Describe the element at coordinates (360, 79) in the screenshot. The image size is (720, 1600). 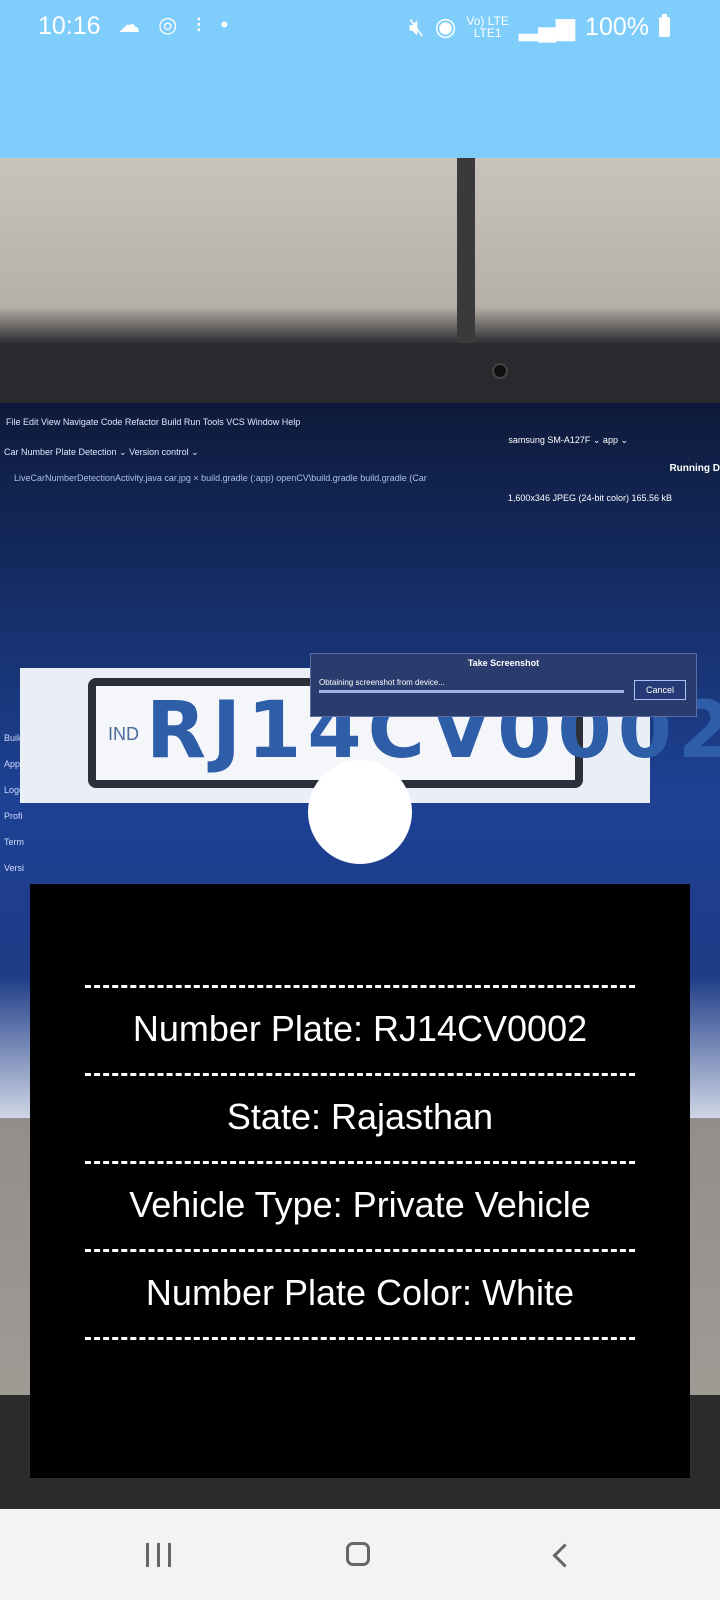
I see `status-bar: 10:16 ☁ ◎ ⁝ • 🔇︎ ◉ Vo) LTE LTE1 ▂▄▆ 100%` at that location.